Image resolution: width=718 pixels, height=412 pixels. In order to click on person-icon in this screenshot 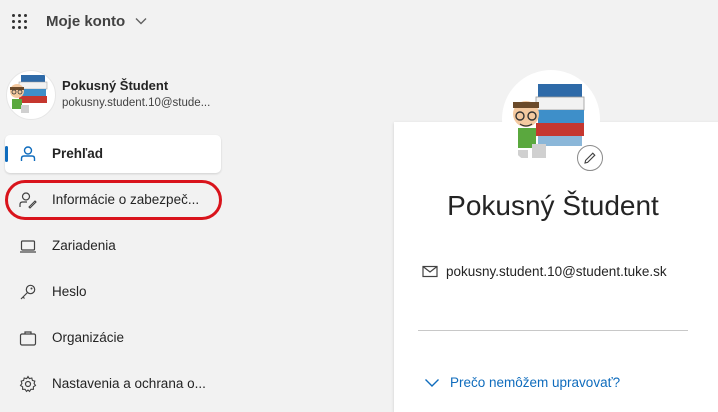, I will do `click(28, 153)`.